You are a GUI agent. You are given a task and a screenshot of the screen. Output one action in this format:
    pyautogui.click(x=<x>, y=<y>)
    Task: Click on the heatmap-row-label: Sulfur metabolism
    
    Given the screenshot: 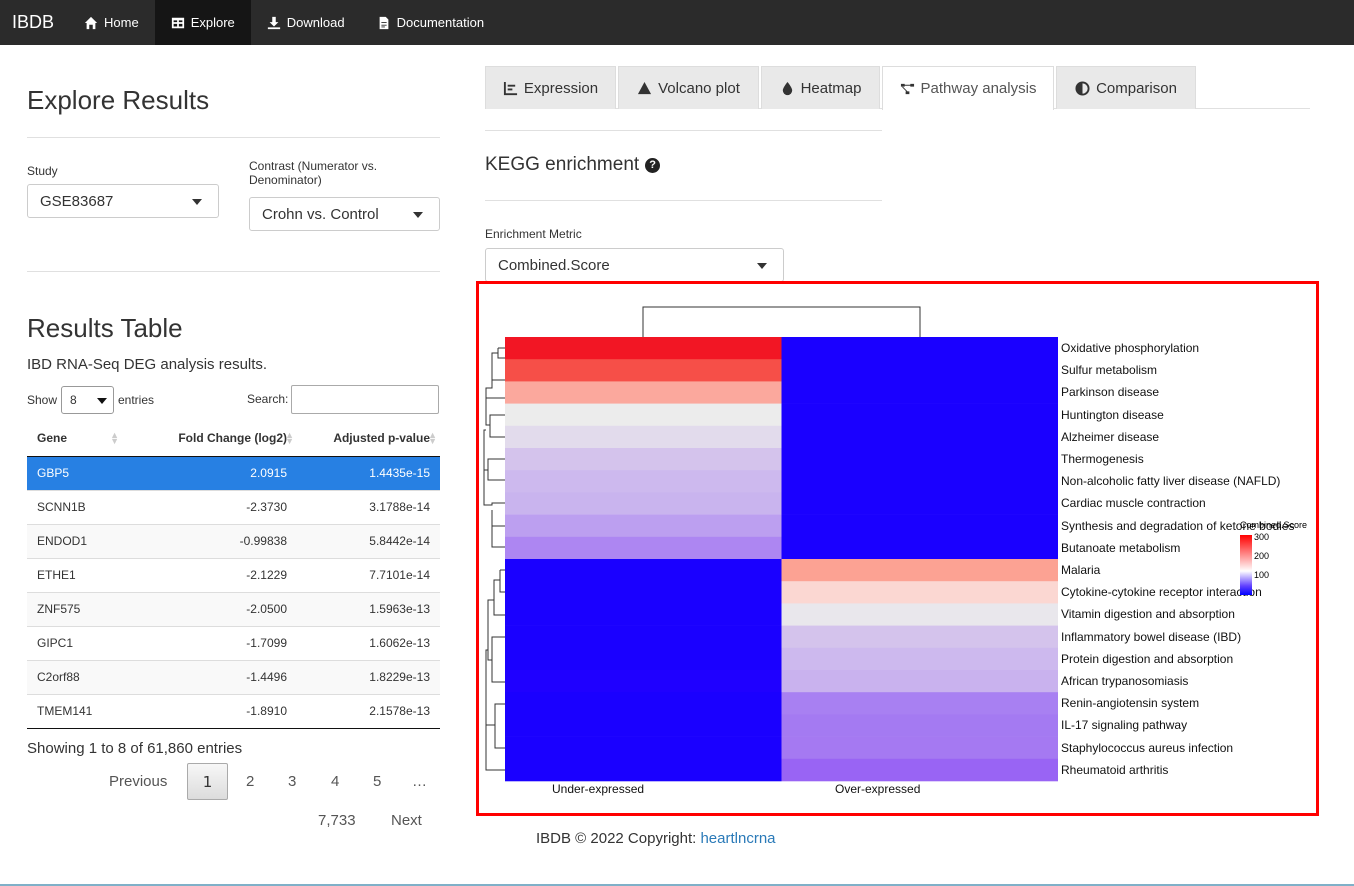 What is the action you would take?
    pyautogui.click(x=1109, y=370)
    